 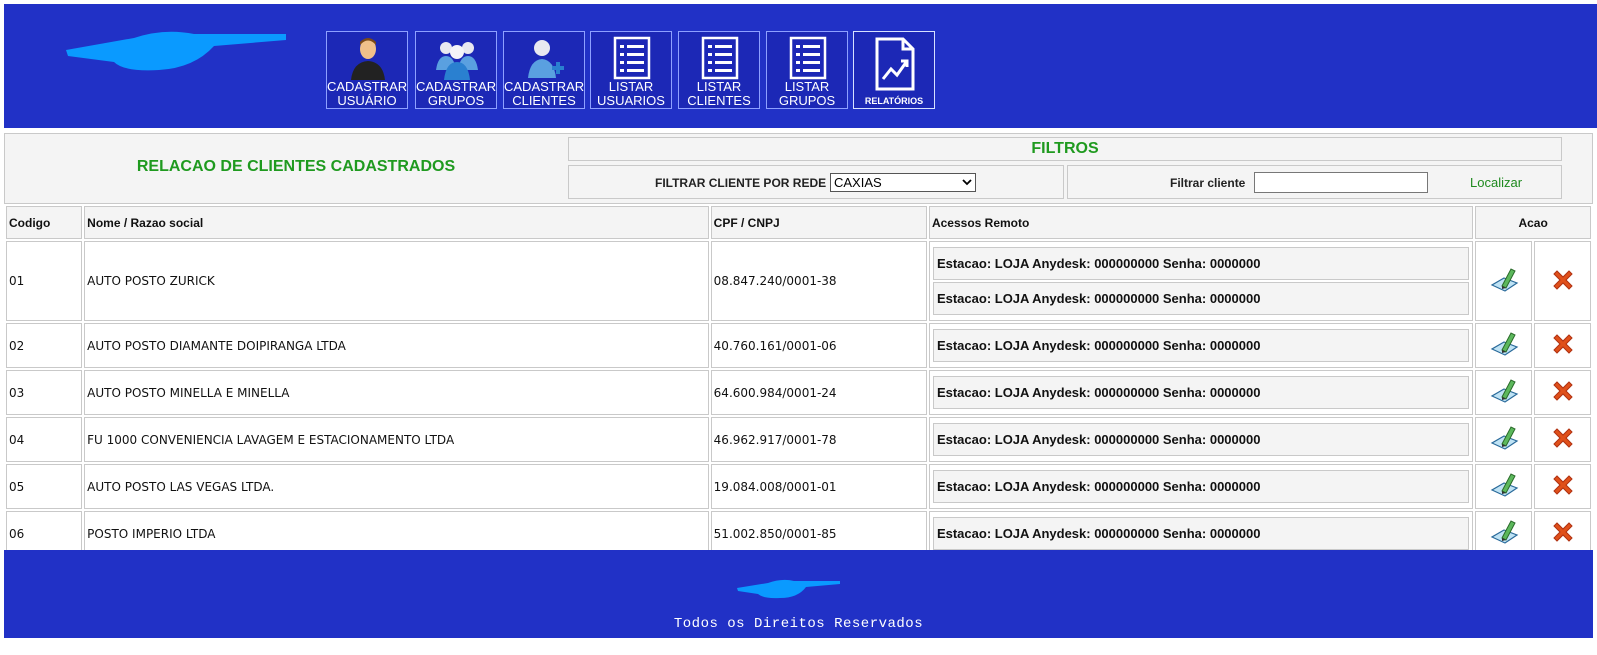 I want to click on col-header-cpf: CPF / CNPJ, so click(x=818, y=222).